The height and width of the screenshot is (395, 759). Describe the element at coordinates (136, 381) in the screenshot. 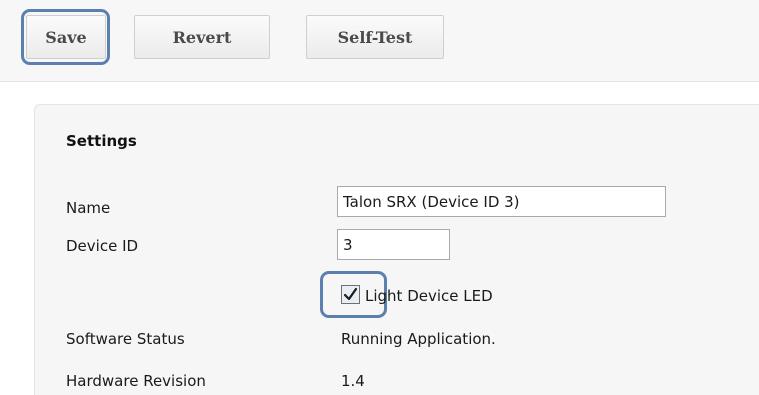

I see `hardware-revision-label: Hardware Revision` at that location.